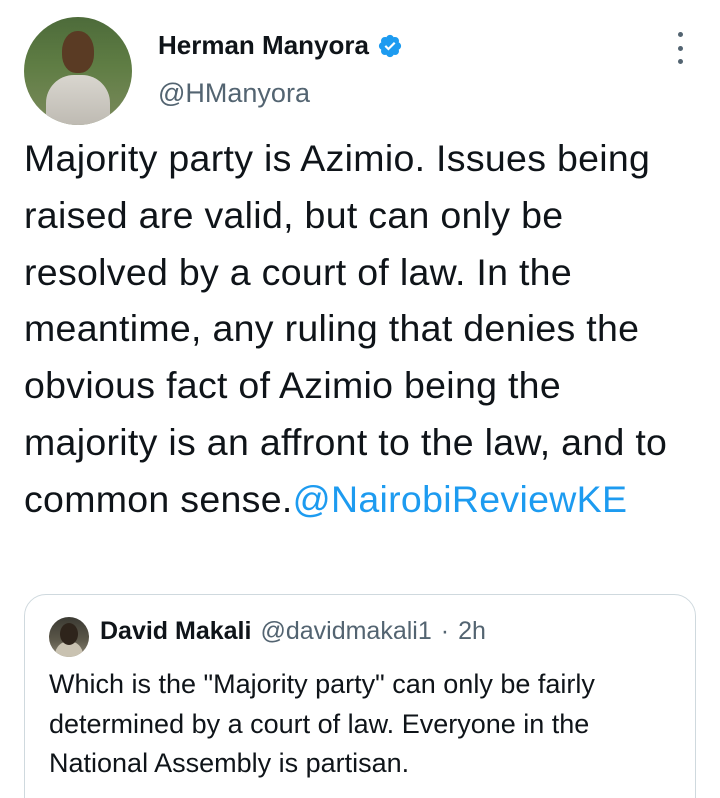 The height and width of the screenshot is (798, 720). Describe the element at coordinates (460, 499) in the screenshot. I see `mention-link: @NairobiReviewKE` at that location.